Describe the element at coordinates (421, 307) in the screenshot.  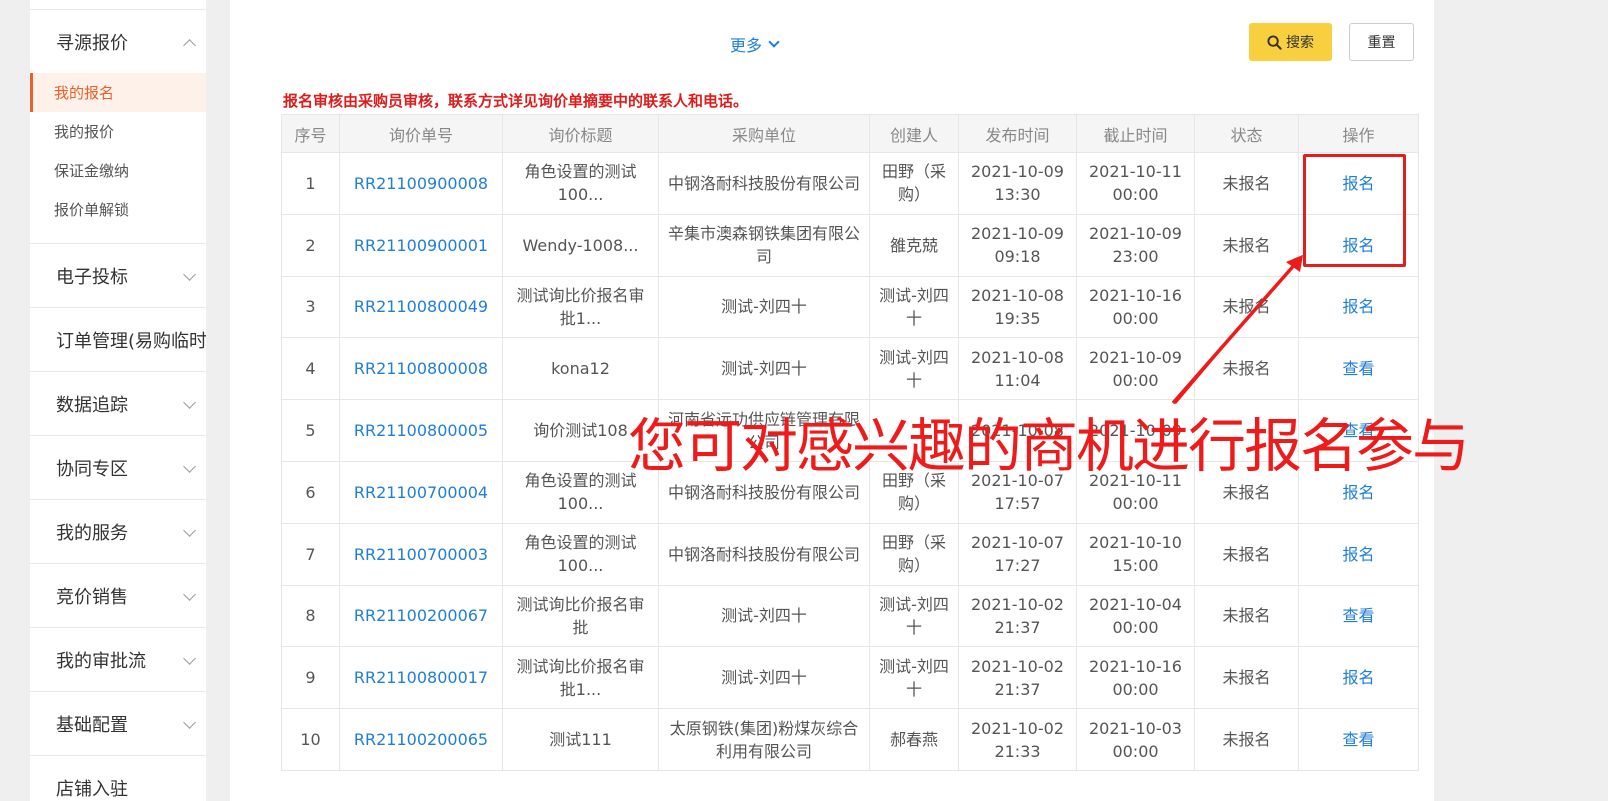
I see `inquiry-code-link: RR21100800049` at that location.